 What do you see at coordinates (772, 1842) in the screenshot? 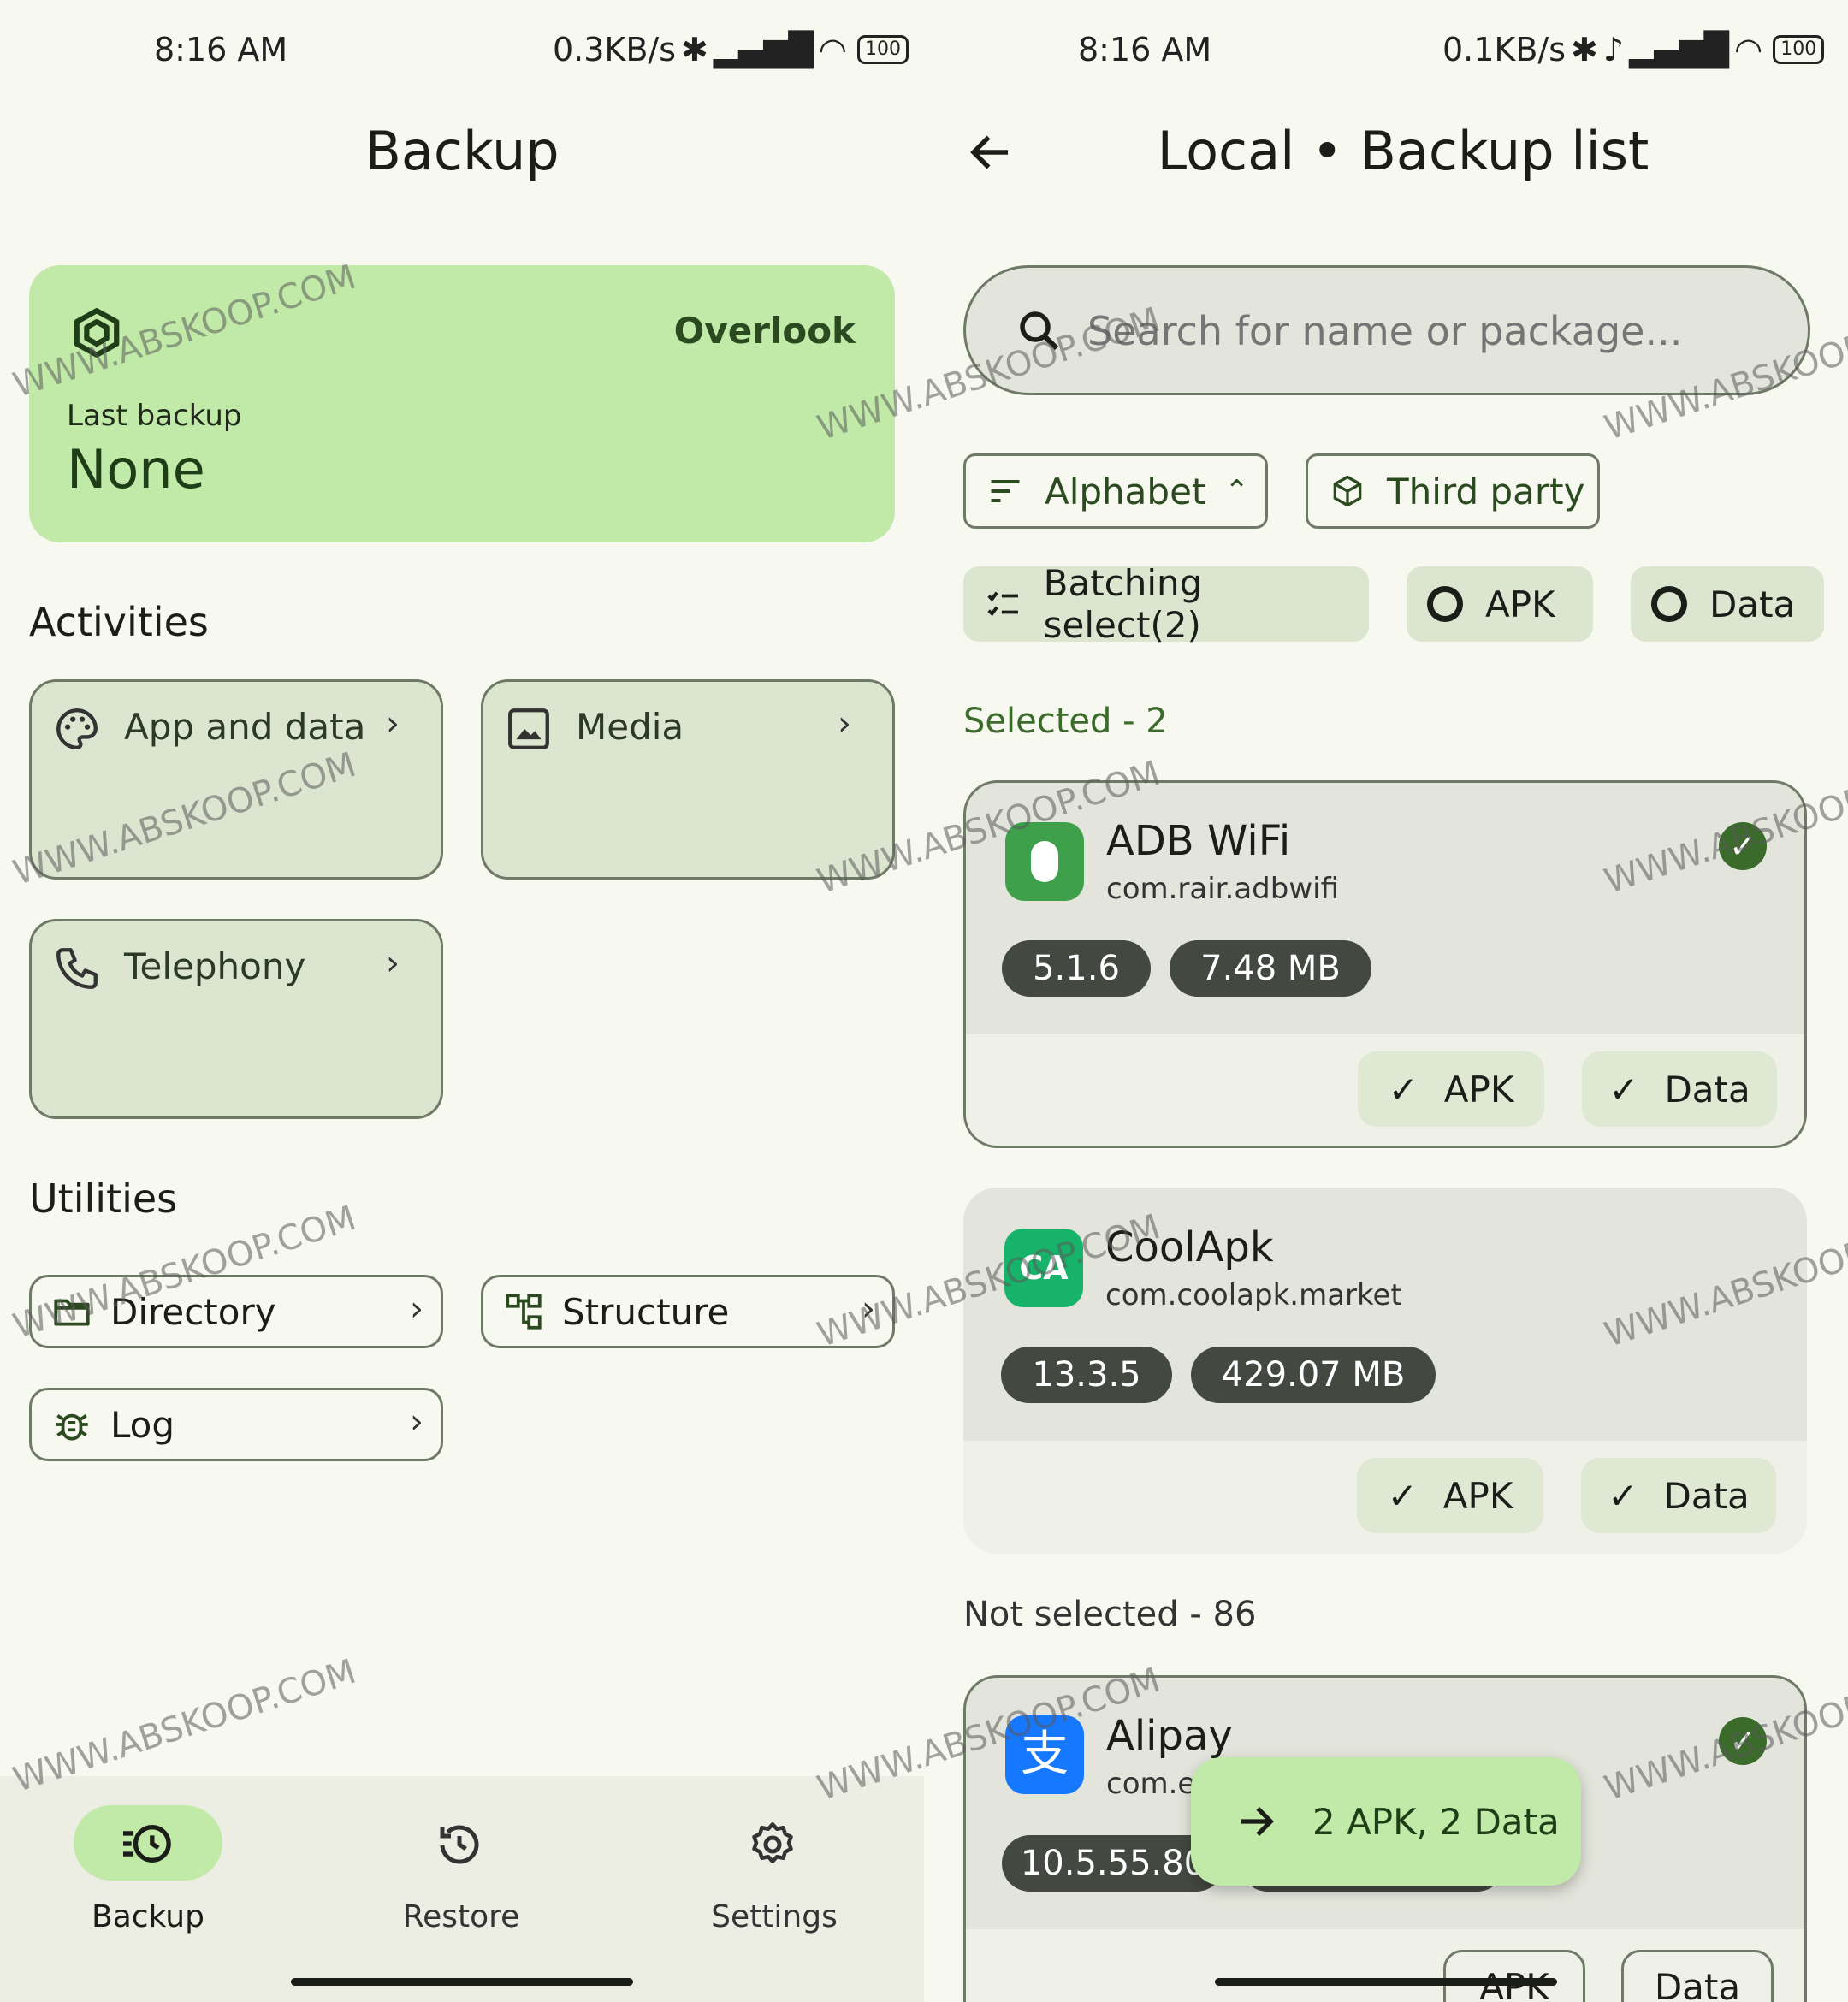
I see `gear-icon` at bounding box center [772, 1842].